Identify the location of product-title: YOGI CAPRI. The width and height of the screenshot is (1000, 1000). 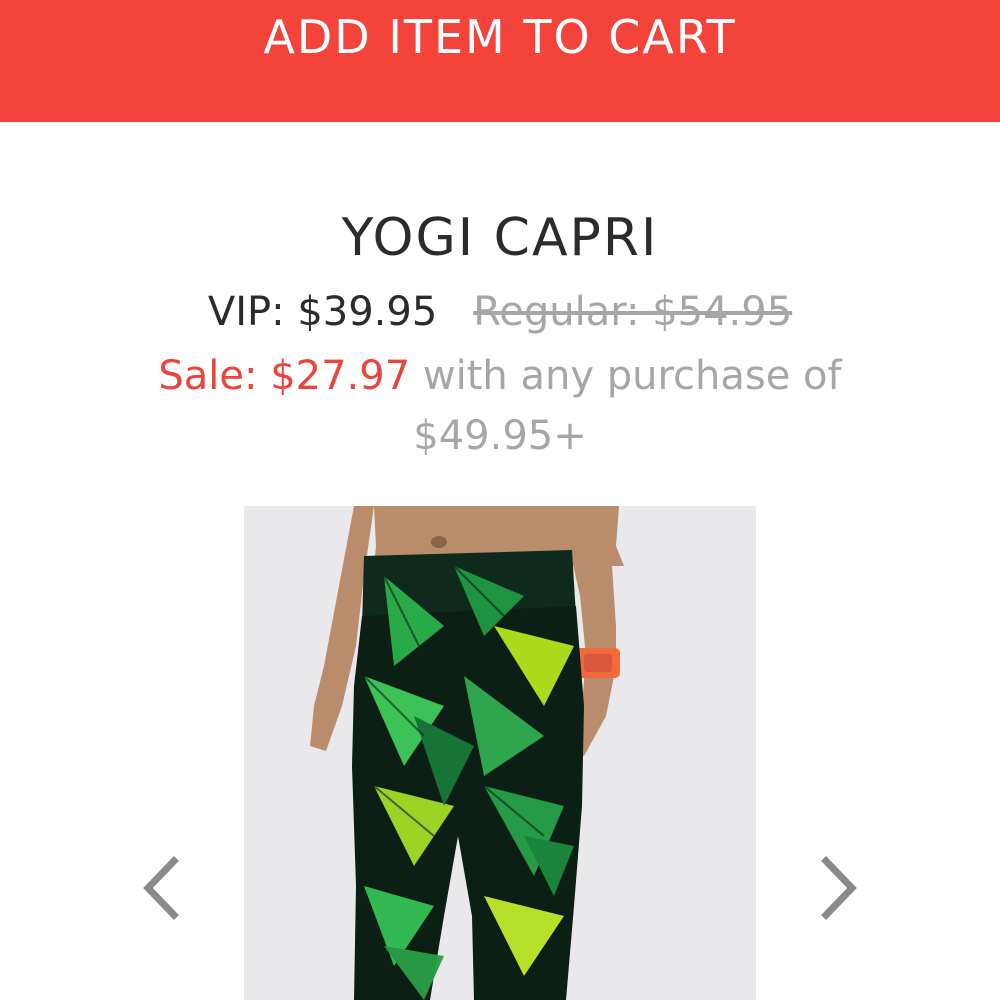
(500, 238).